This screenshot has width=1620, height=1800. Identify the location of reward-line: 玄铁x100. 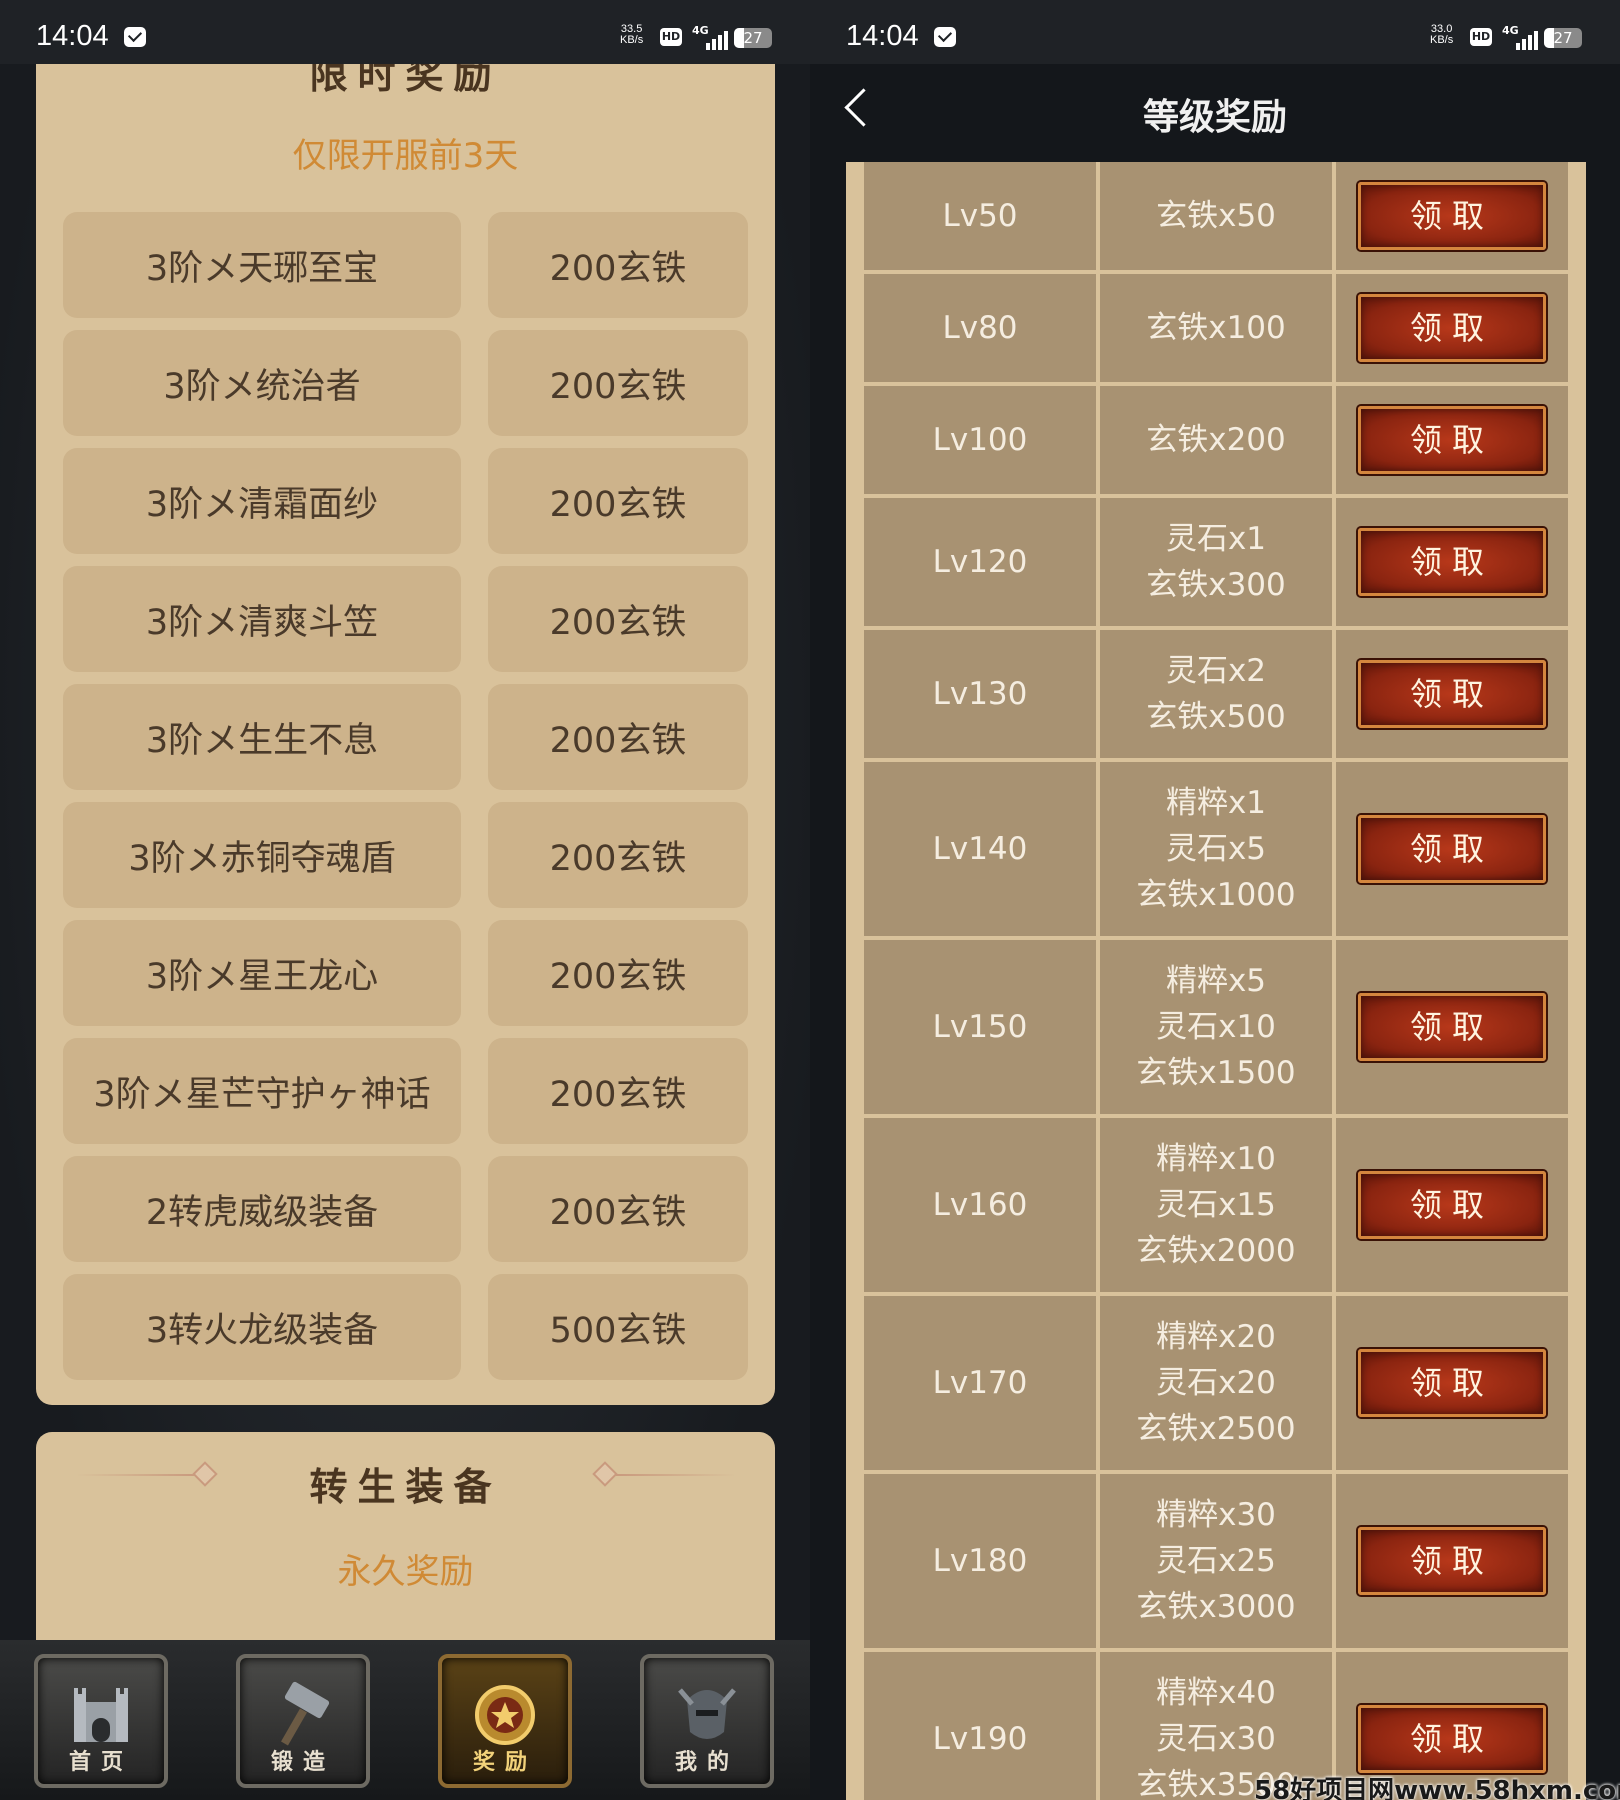
(1216, 328).